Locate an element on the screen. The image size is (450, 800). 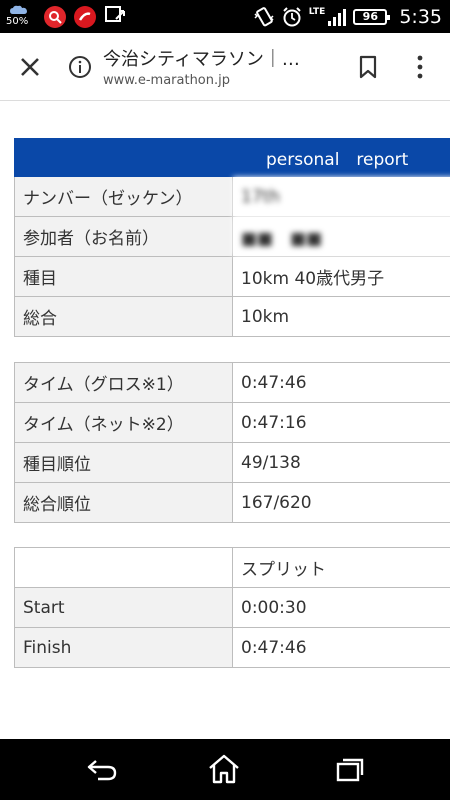
table-row: タイム（ネット※2） 0:47:16 is located at coordinates (232, 422).